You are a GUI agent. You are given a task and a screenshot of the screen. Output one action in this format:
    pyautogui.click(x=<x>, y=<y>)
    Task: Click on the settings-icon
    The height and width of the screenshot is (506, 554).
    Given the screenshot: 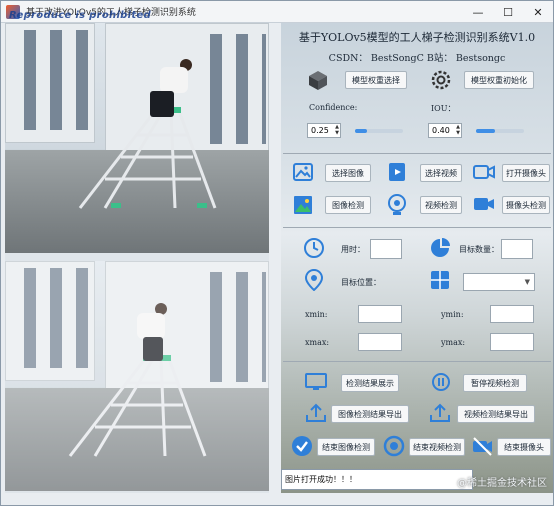 What is the action you would take?
    pyautogui.click(x=441, y=80)
    